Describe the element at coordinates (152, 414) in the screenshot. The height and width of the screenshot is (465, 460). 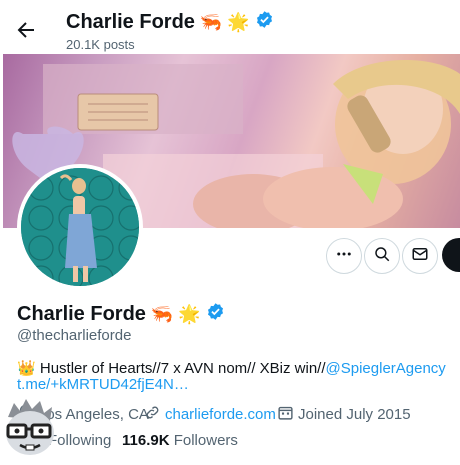
I see `link-icon` at that location.